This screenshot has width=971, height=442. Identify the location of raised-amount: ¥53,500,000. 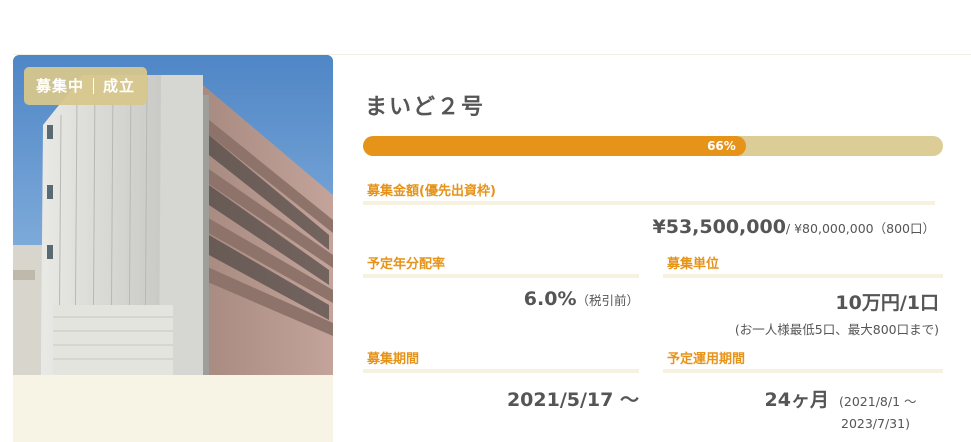
(719, 227).